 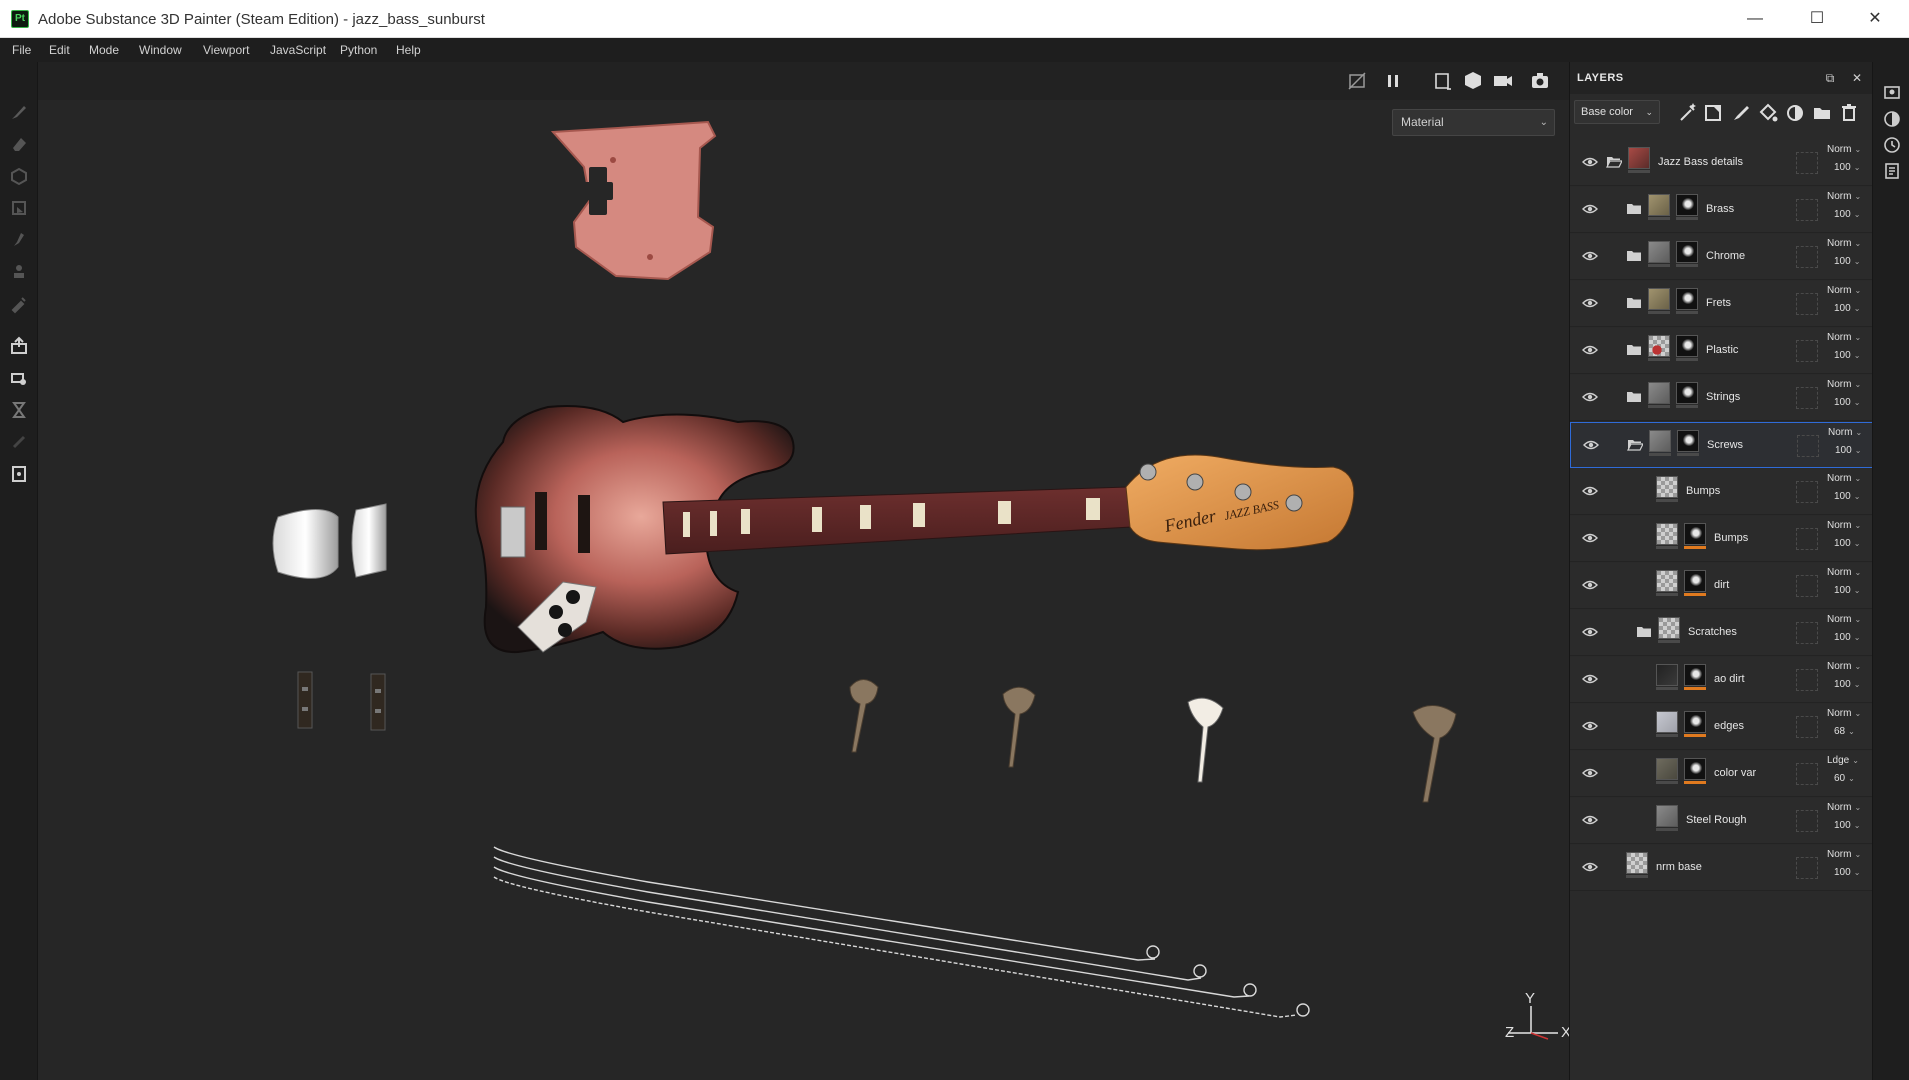 I want to click on opacity-dropdown: 68 ⌄, so click(x=1844, y=731).